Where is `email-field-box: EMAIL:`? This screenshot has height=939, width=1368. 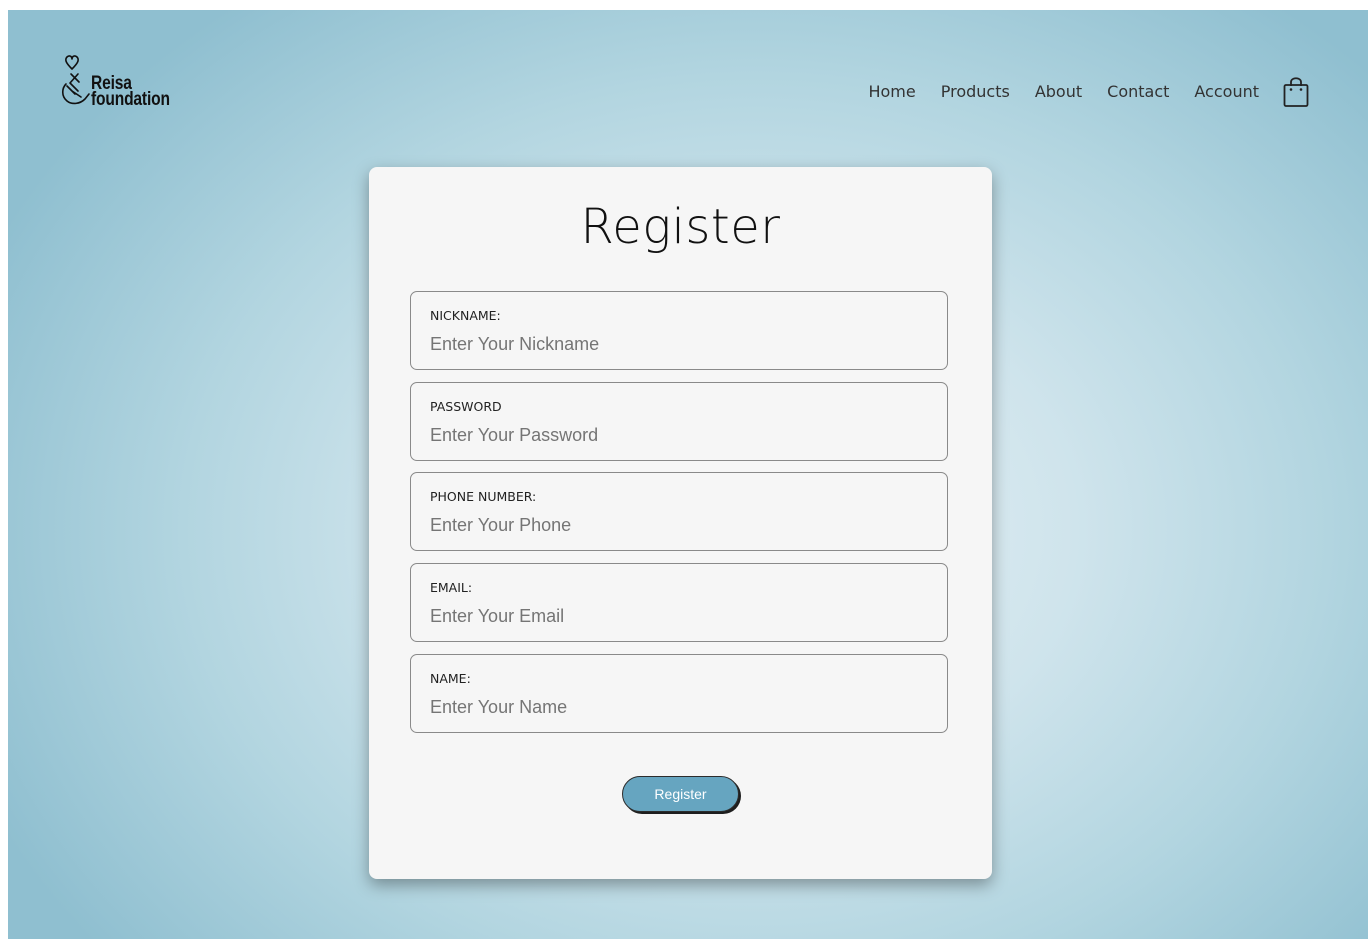
email-field-box: EMAIL: is located at coordinates (679, 602).